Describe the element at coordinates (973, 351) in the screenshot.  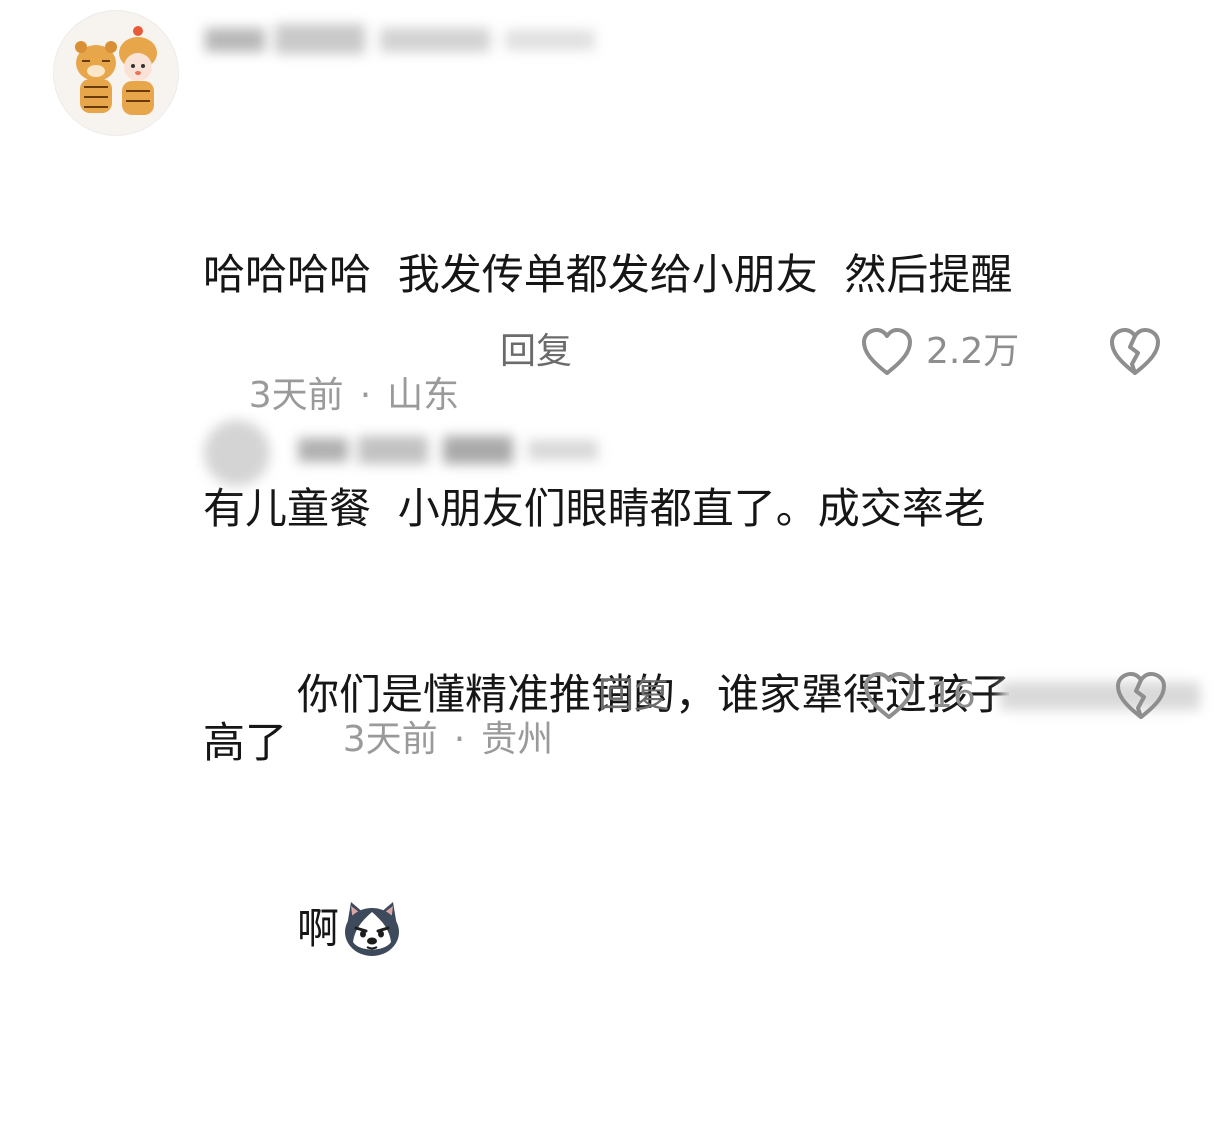
I see `like-count: 2.2万` at that location.